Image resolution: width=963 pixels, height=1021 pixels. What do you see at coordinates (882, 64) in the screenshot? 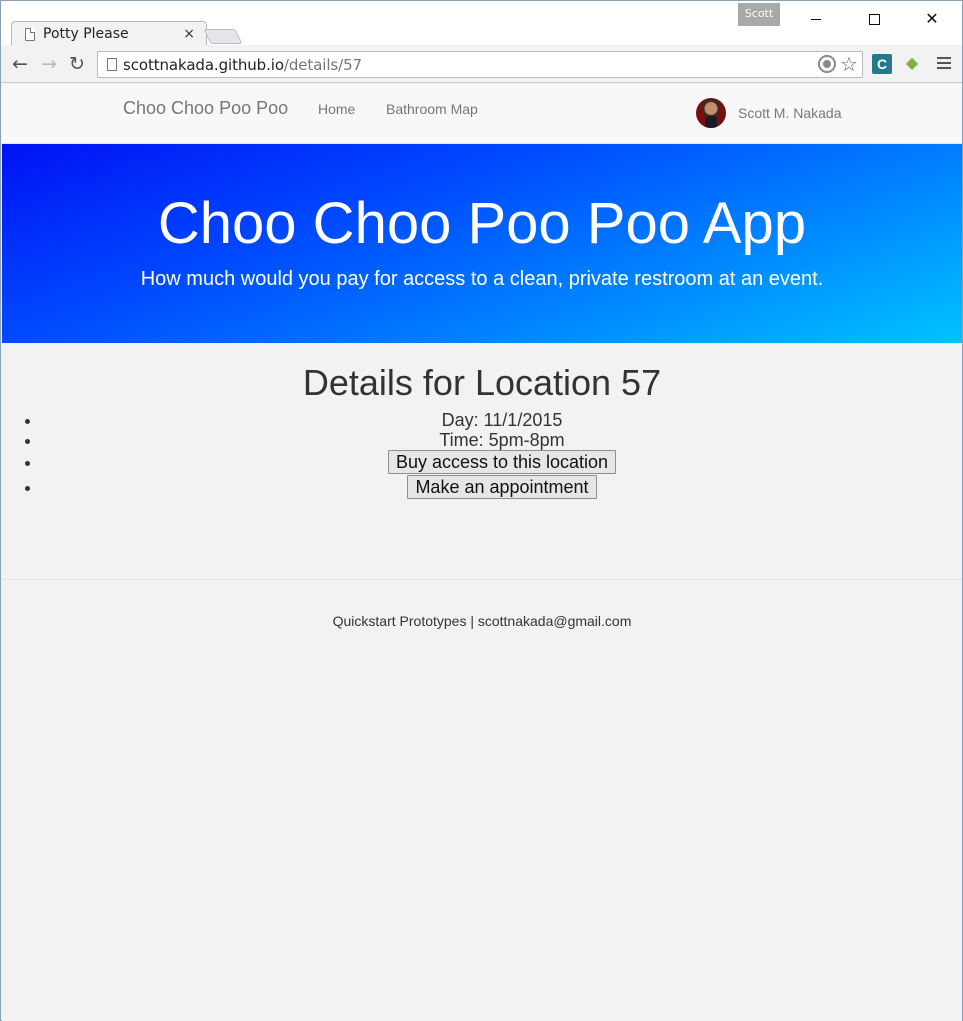
I see `extension-icon: C` at bounding box center [882, 64].